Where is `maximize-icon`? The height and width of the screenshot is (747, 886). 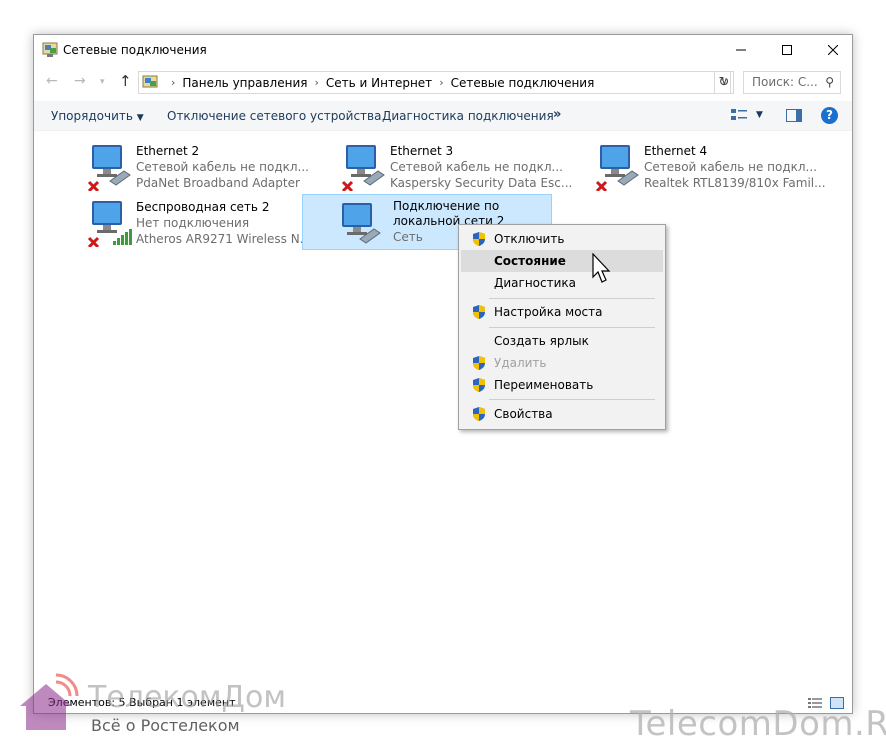
maximize-icon is located at coordinates (787, 50).